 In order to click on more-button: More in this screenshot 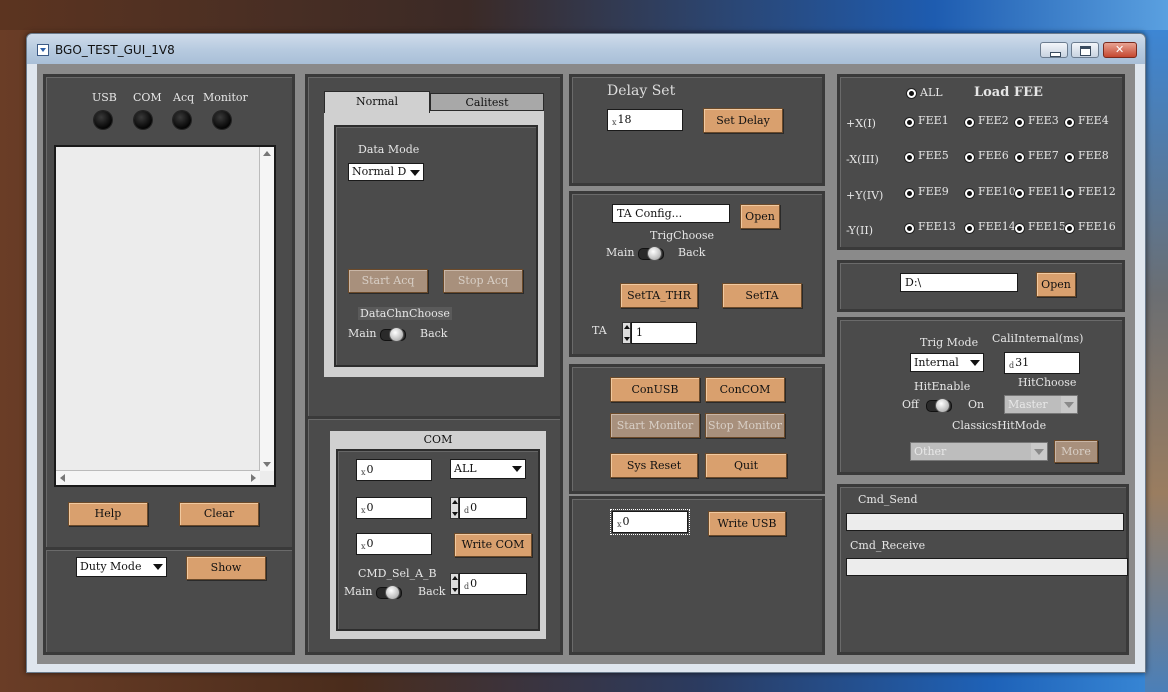, I will do `click(1076, 451)`.